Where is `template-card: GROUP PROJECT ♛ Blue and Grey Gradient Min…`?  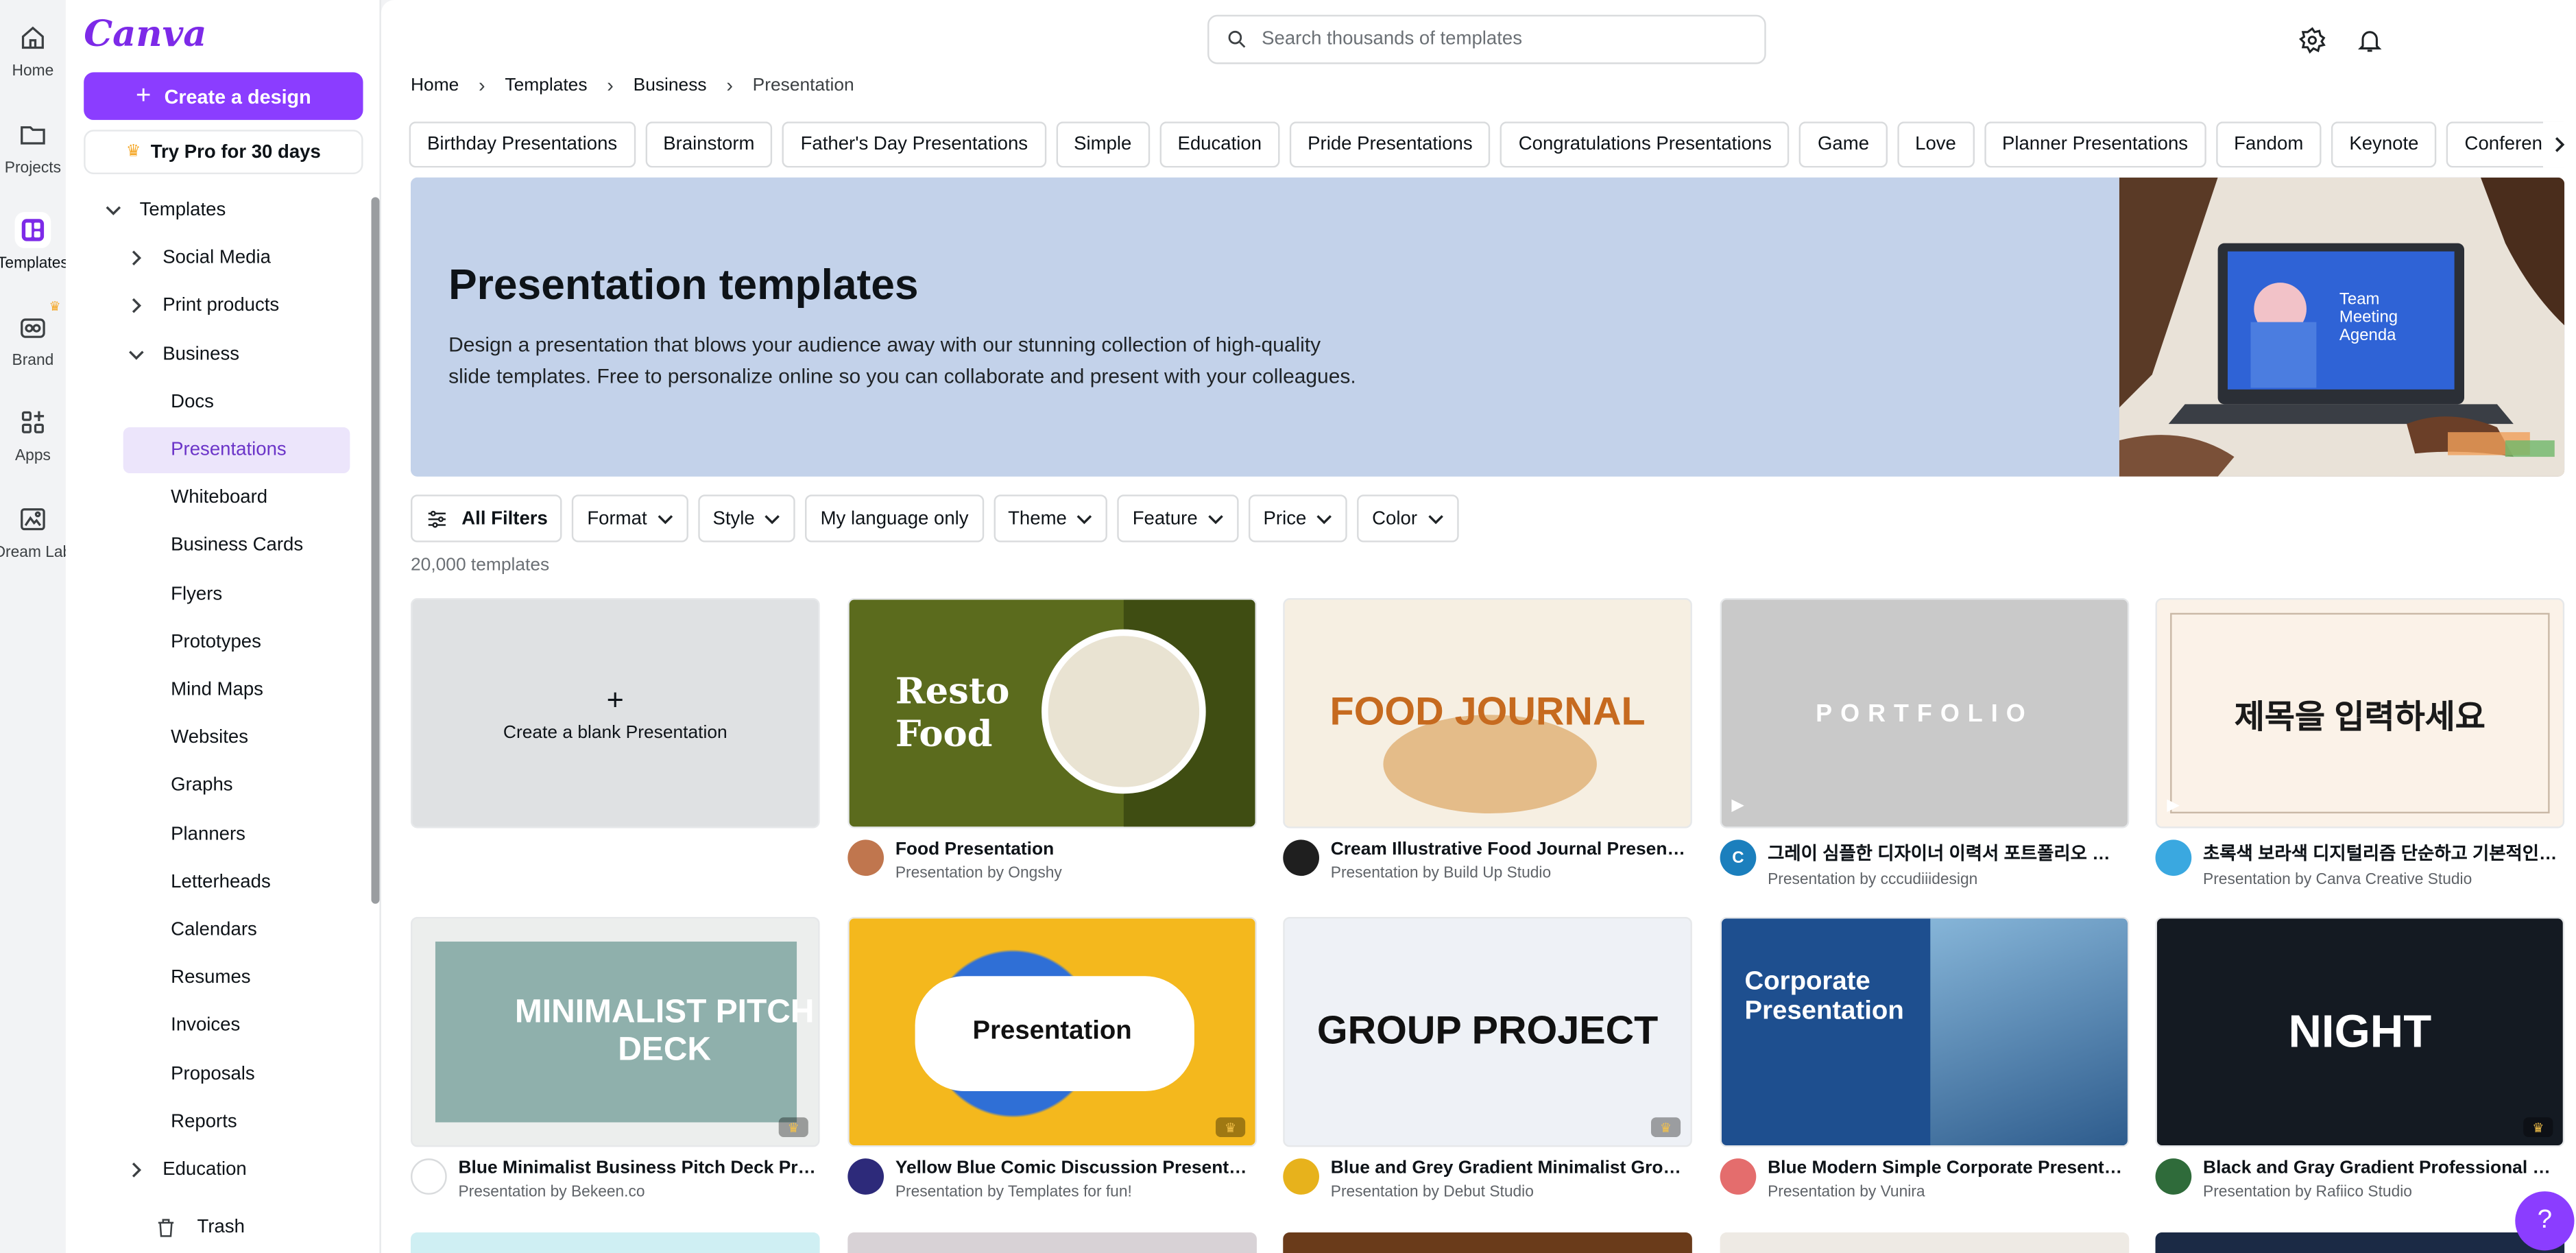 template-card: GROUP PROJECT ♛ Blue and Grey Gradient Min… is located at coordinates (1488, 1058).